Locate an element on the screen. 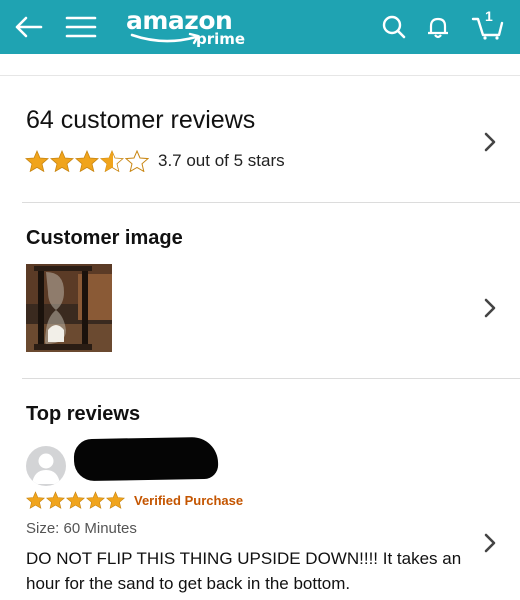 This screenshot has height=600, width=520. smile-arrow-icon is located at coordinates (165, 38).